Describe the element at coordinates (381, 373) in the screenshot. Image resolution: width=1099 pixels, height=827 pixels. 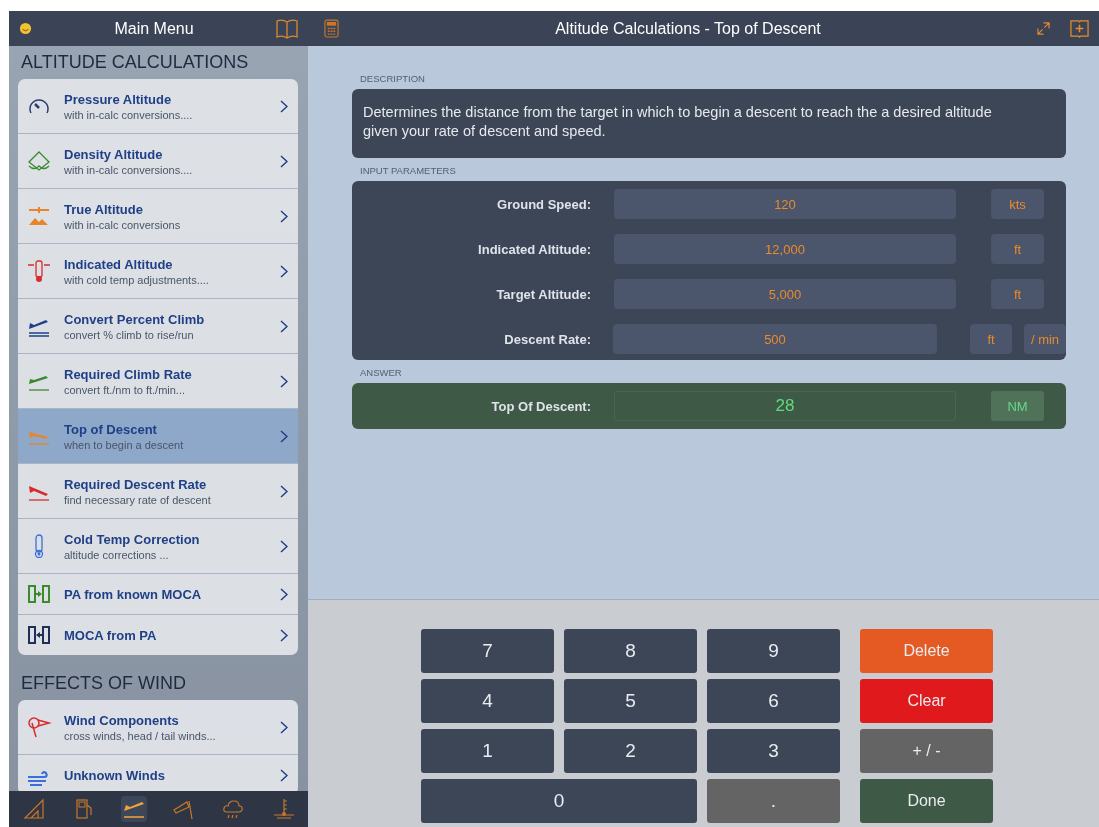
I see `section-label: ANSWER` at that location.